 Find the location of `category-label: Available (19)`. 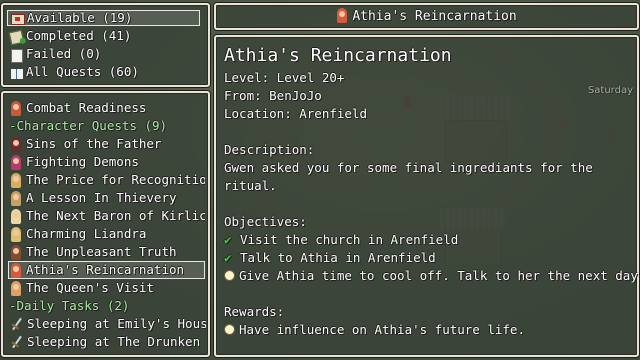

category-label: Available (19) is located at coordinates (80, 17).